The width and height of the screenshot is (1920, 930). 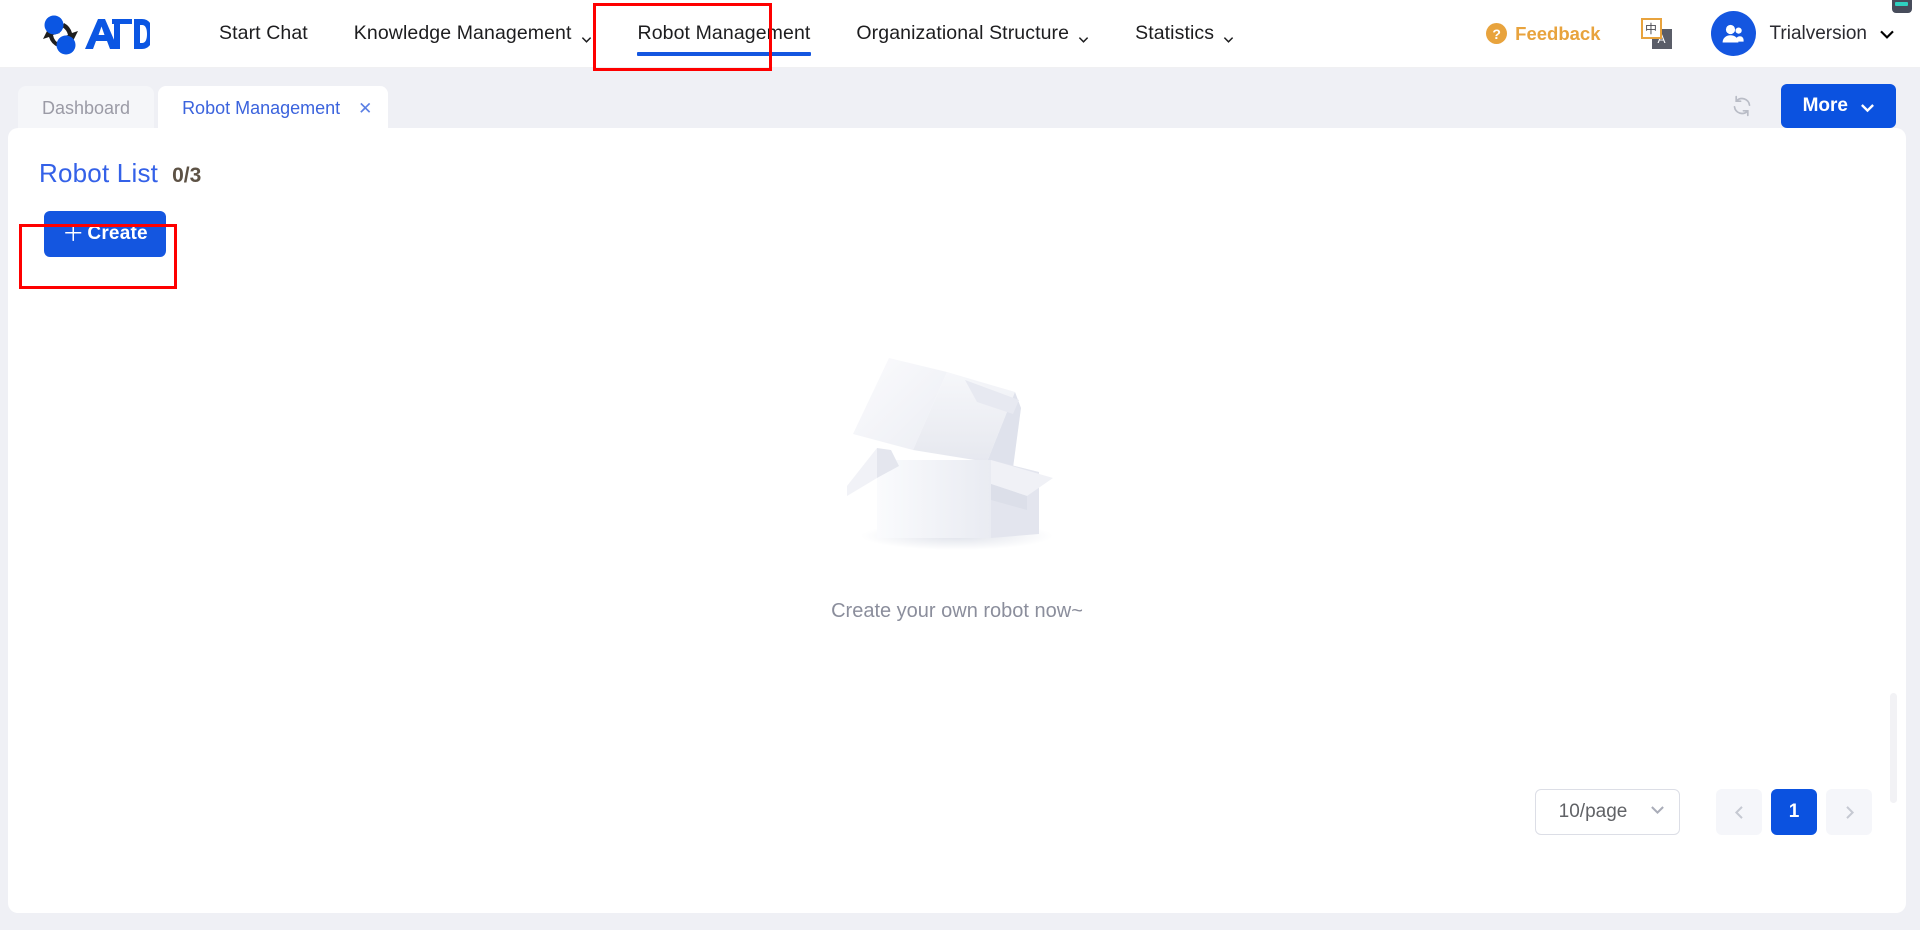 I want to click on aid-logo-icon, so click(x=96, y=34).